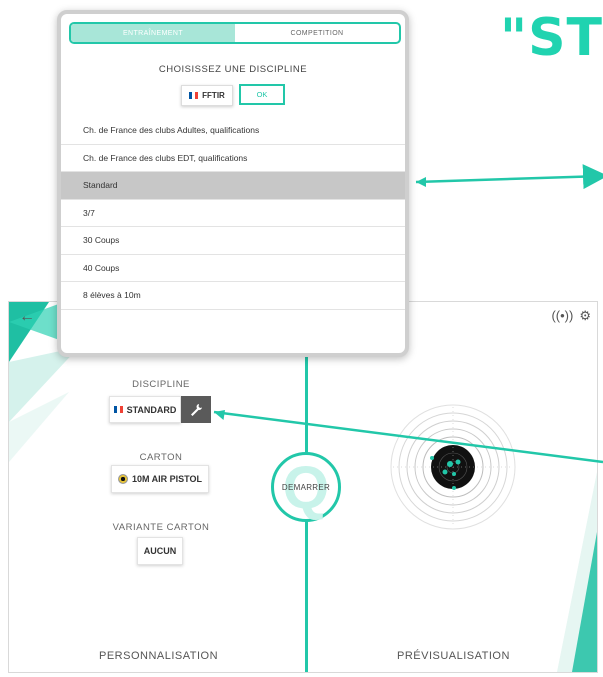 The width and height of the screenshot is (603, 677). I want to click on arrowhead-standard, so click(421, 182).